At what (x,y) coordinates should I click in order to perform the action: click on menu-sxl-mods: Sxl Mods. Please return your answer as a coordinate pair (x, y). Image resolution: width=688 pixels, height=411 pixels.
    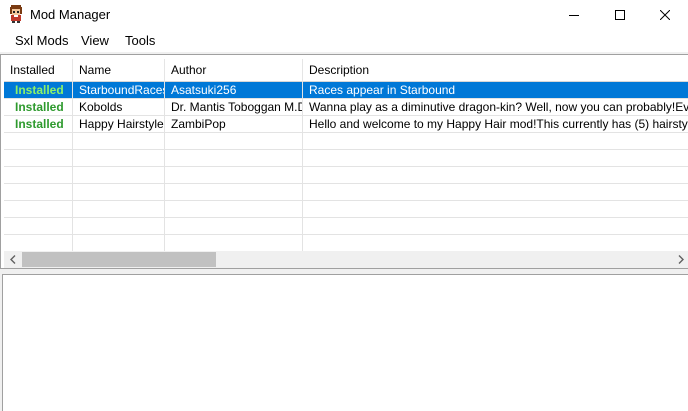
    Looking at the image, I should click on (41, 40).